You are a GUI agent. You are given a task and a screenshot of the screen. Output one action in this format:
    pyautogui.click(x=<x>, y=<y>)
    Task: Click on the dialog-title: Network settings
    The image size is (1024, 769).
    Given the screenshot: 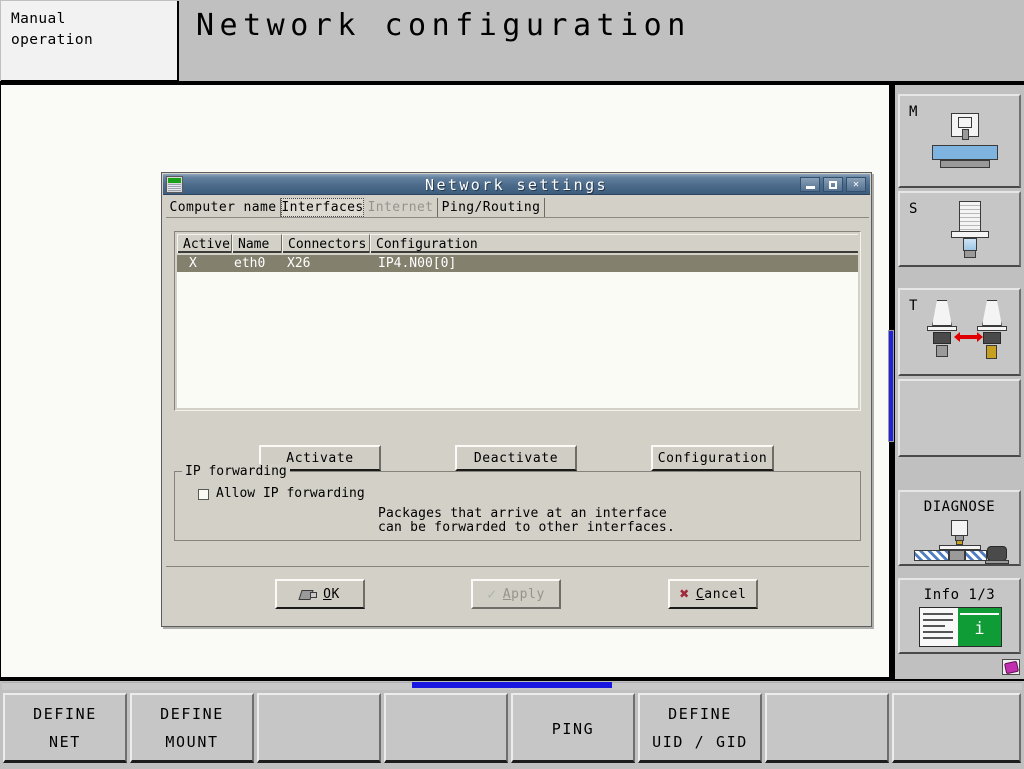 What is the action you would take?
    pyautogui.click(x=516, y=185)
    